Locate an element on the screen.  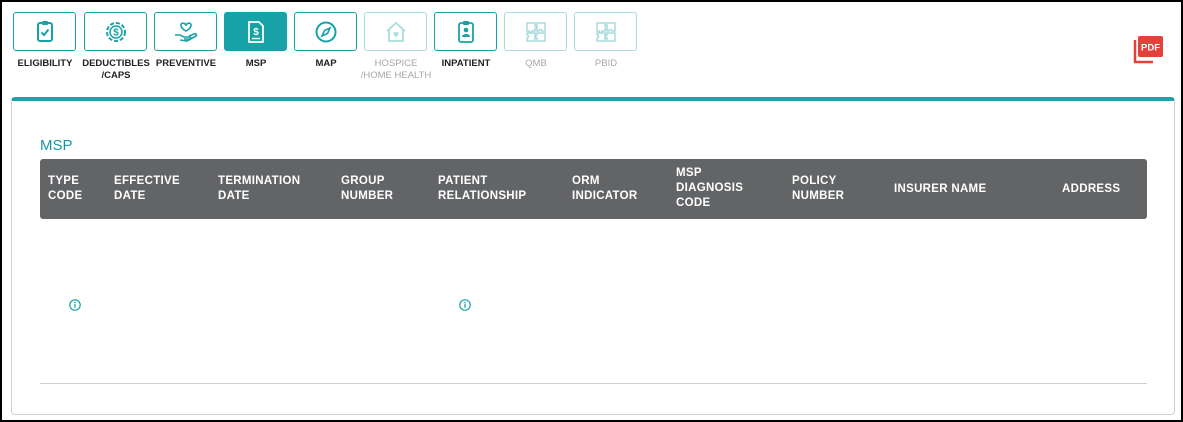
column-header-insurer-name: INSURER NAME is located at coordinates (940, 189).